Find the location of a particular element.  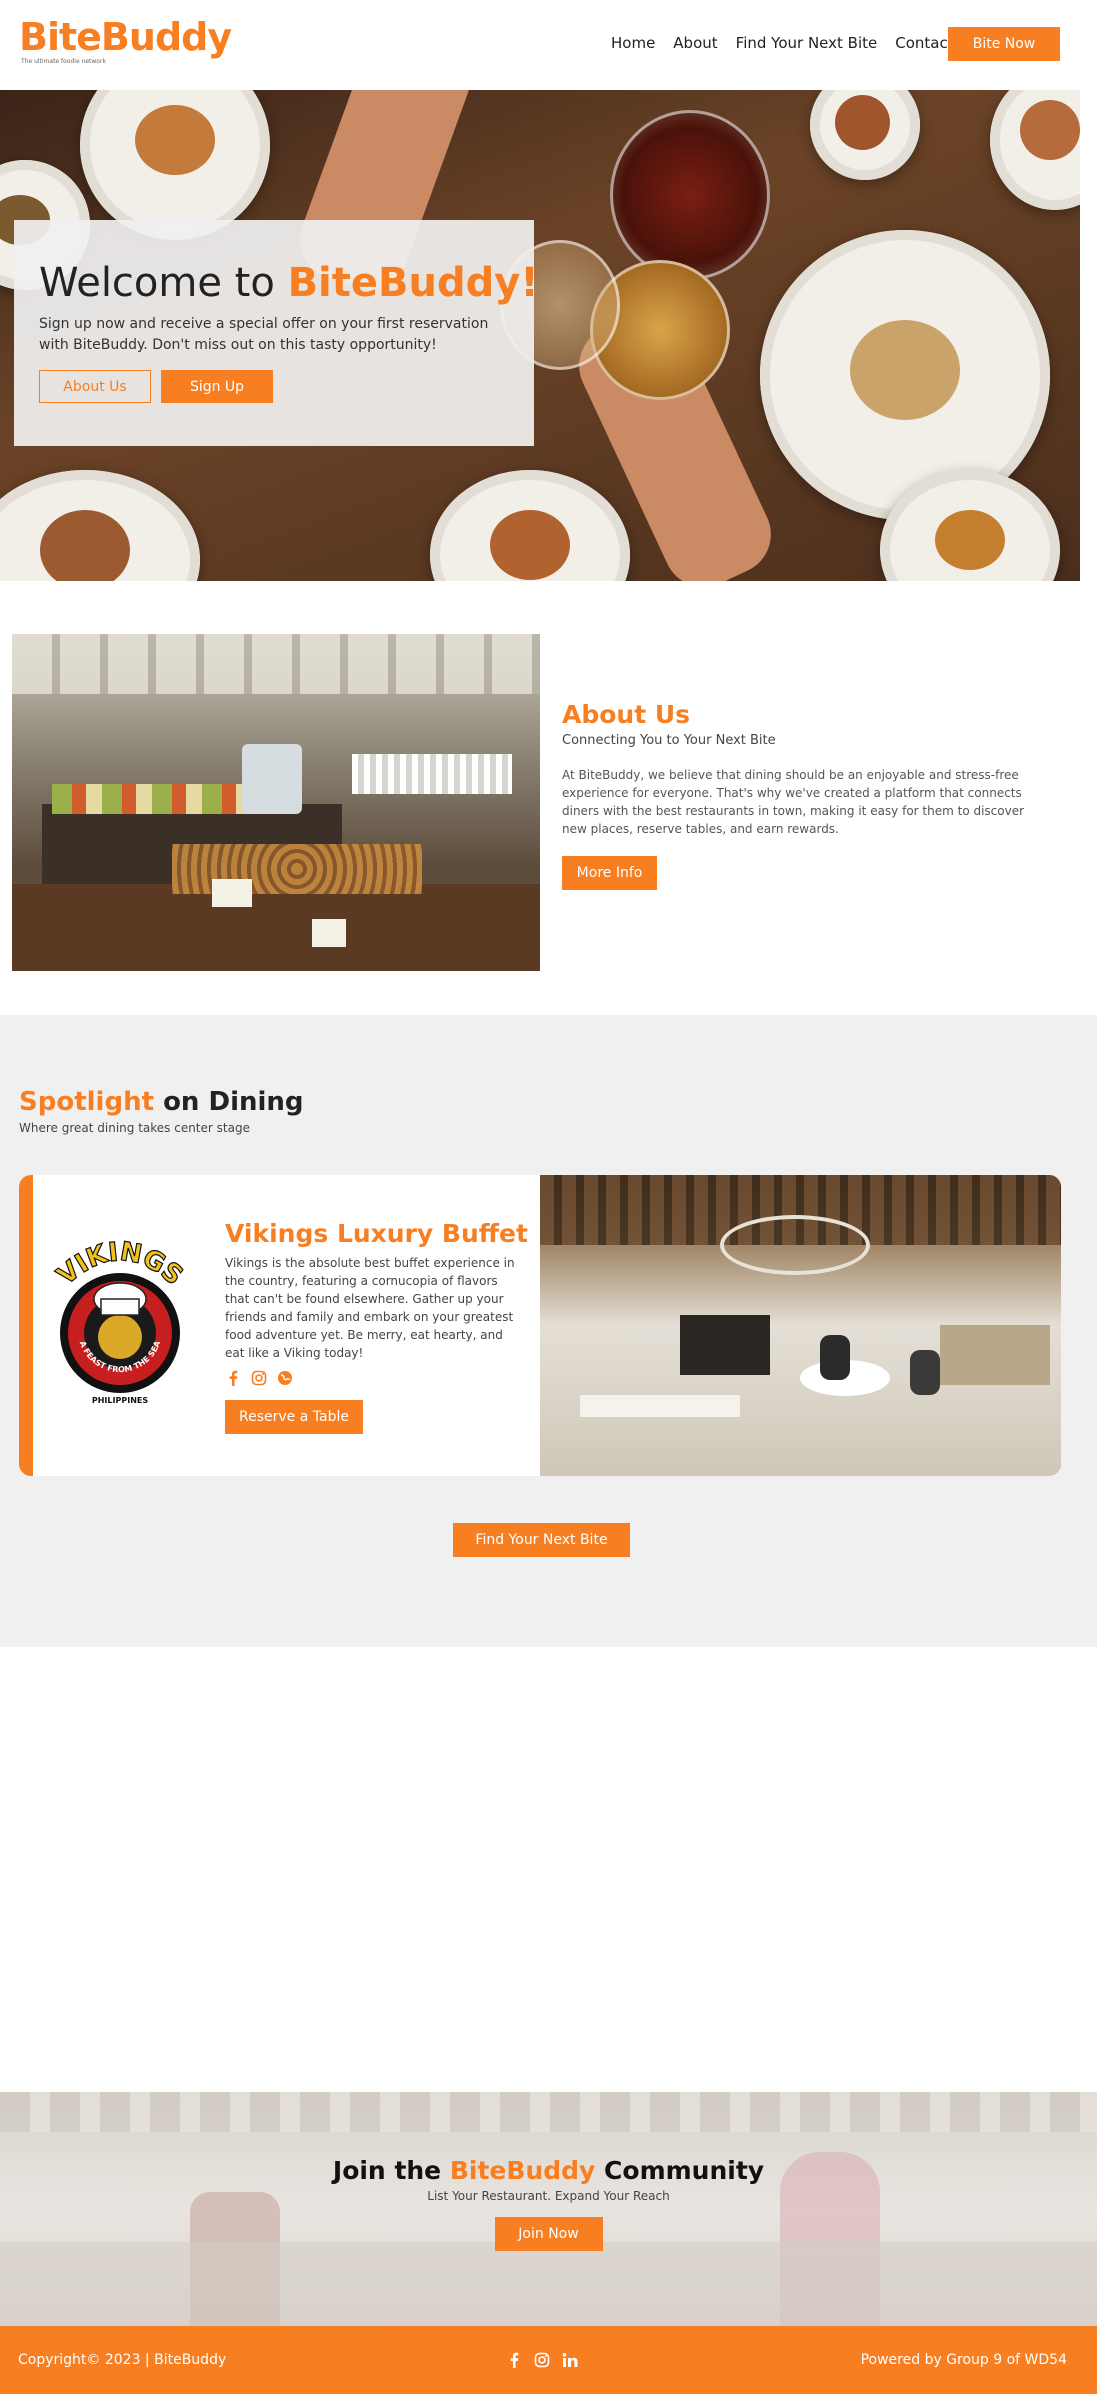

nav-find-link: Find Your Next Bite is located at coordinates (807, 43).